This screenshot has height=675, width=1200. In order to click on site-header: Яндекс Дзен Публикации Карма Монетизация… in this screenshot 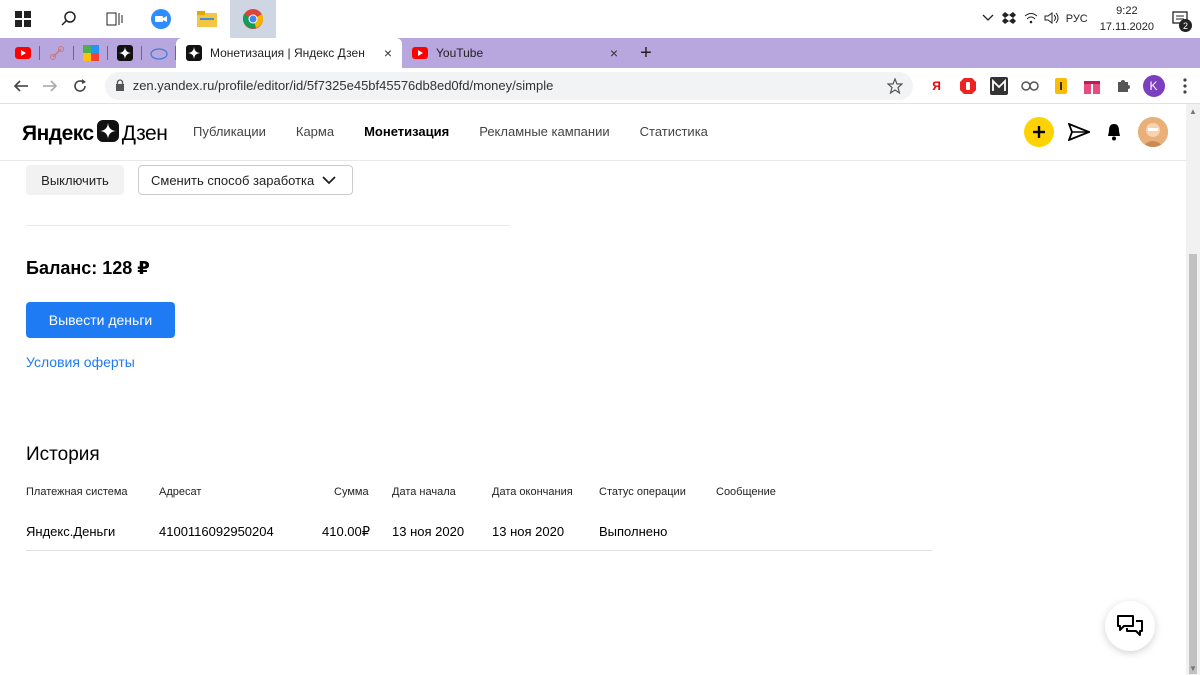, I will do `click(593, 132)`.